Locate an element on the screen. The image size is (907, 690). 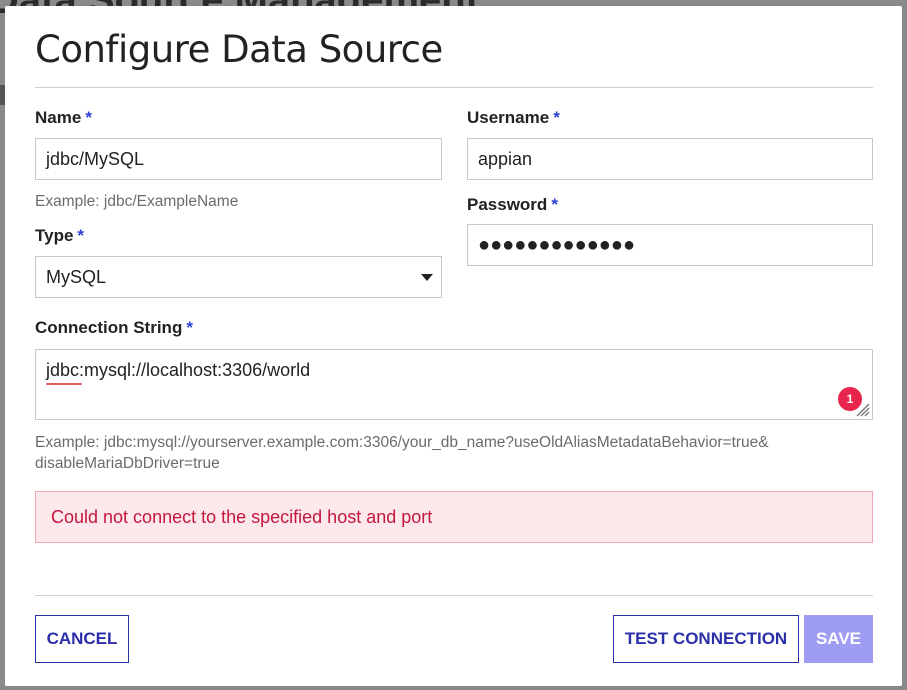
username-label-text: Username is located at coordinates (508, 117).